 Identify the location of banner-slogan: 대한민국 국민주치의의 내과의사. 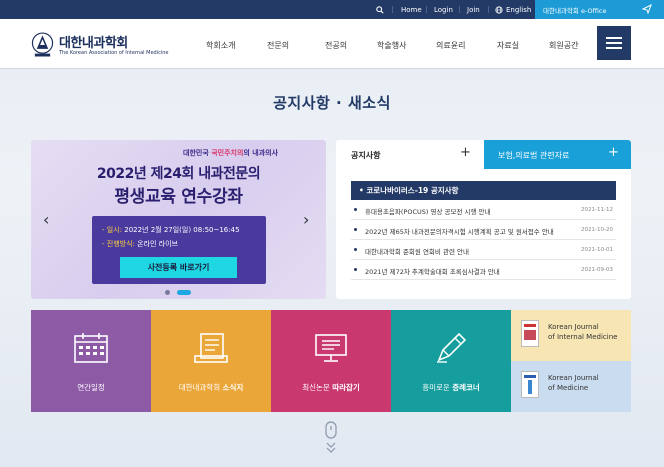
(231, 153).